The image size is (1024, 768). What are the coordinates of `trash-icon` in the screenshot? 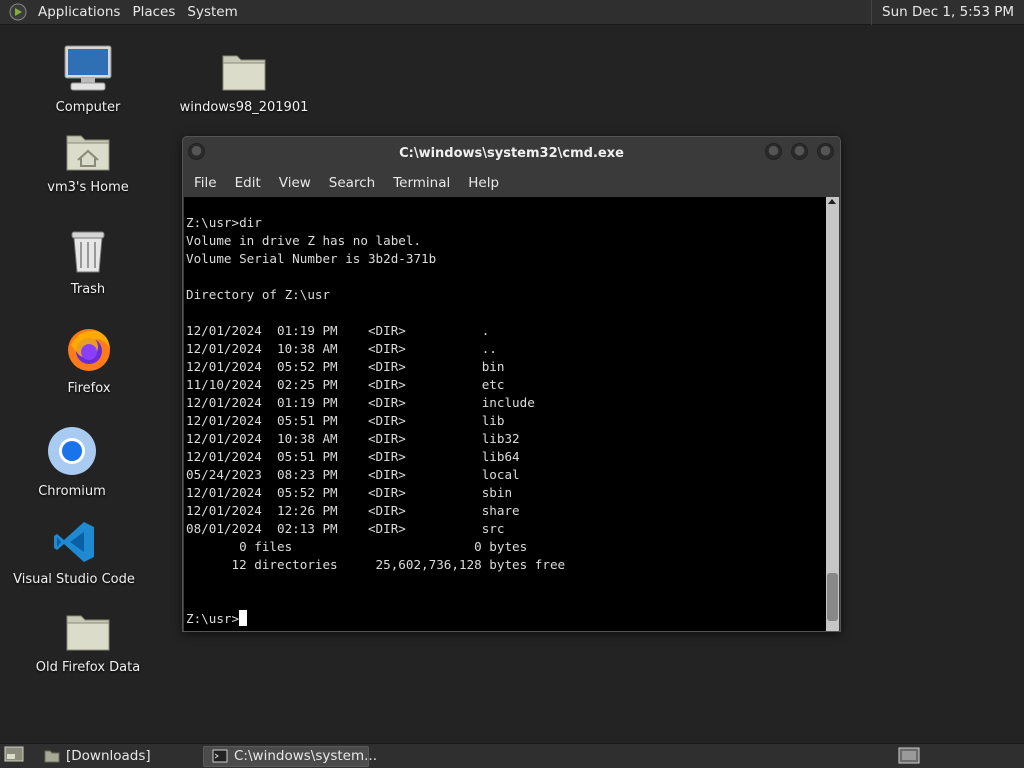 It's located at (88, 253).